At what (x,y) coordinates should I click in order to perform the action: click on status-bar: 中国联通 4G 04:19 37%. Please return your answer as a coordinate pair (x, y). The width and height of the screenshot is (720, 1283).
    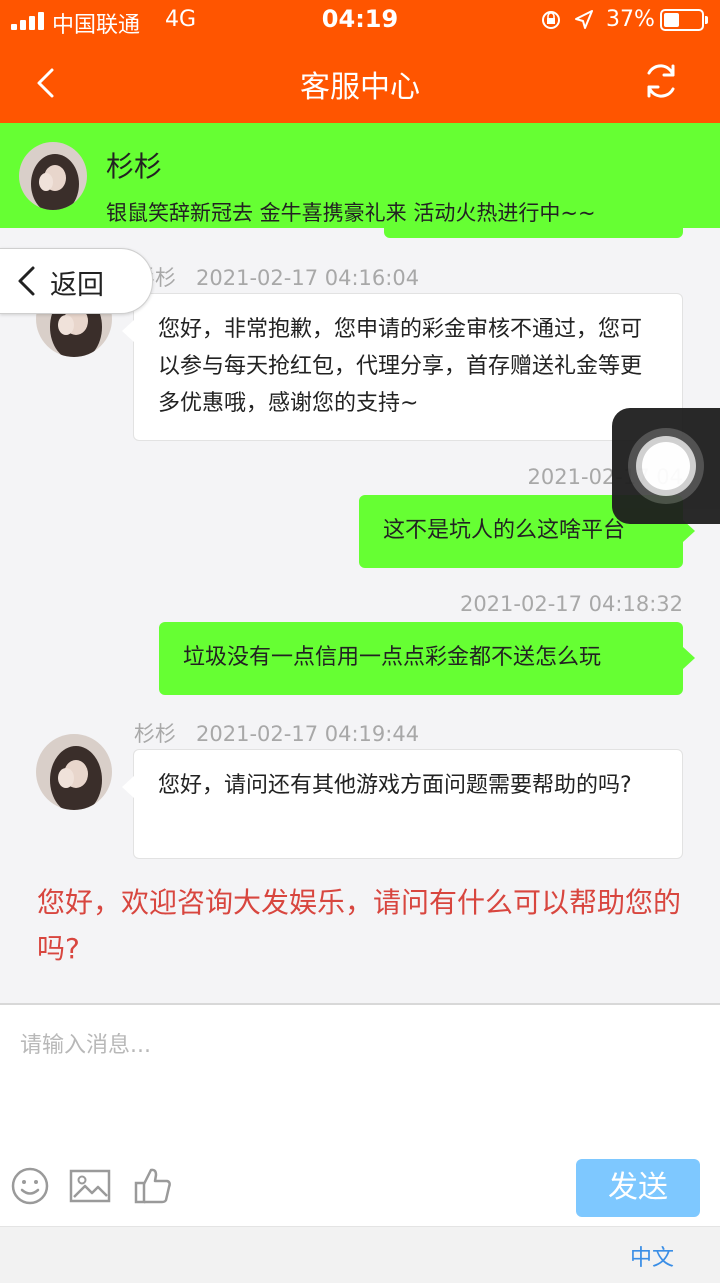
    Looking at the image, I should click on (360, 20).